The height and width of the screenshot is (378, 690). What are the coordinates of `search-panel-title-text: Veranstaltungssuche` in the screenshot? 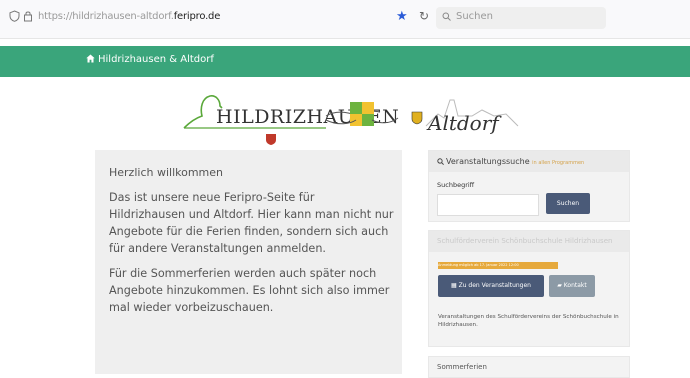 It's located at (488, 161).